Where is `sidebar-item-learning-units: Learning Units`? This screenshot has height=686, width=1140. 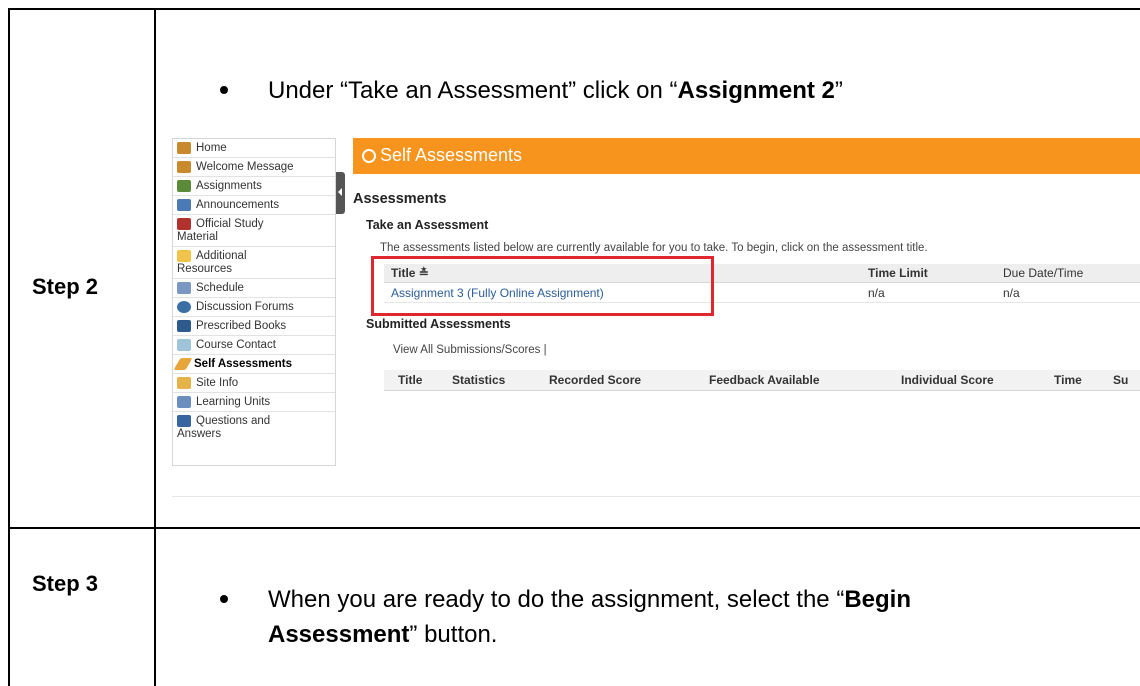 sidebar-item-learning-units: Learning Units is located at coordinates (254, 403).